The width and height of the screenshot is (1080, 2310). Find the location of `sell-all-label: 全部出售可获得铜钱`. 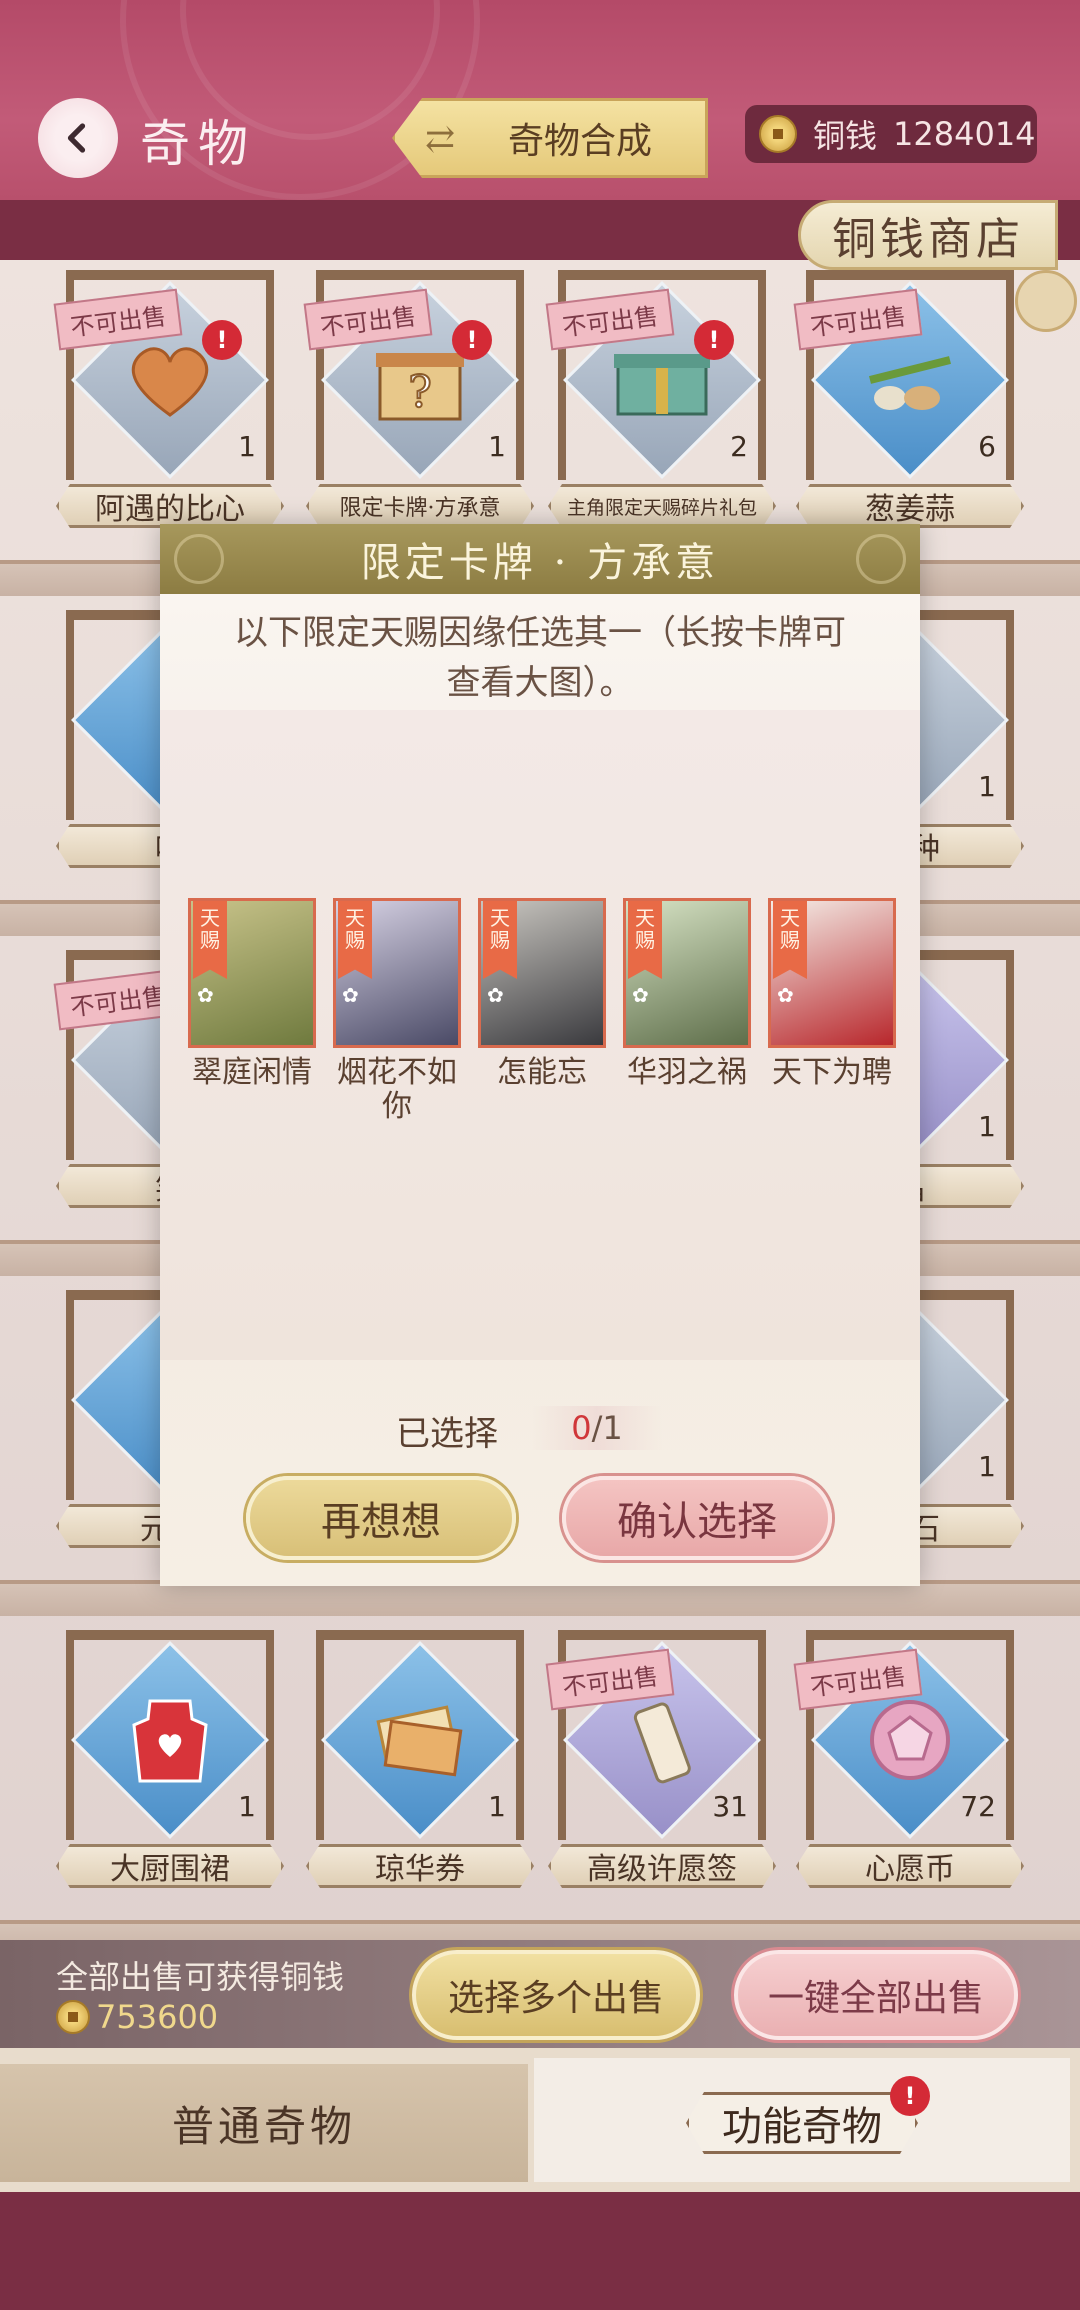

sell-all-label: 全部出售可获得铜钱 is located at coordinates (200, 1977).